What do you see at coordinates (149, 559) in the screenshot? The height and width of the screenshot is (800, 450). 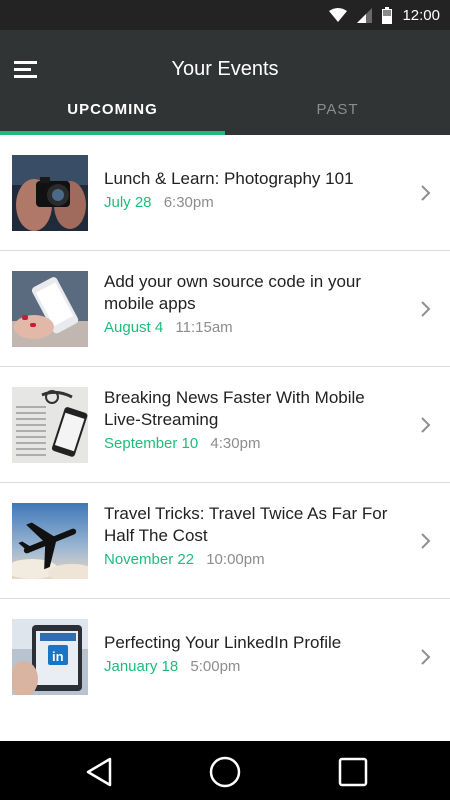 I see `event-date: November 22` at bounding box center [149, 559].